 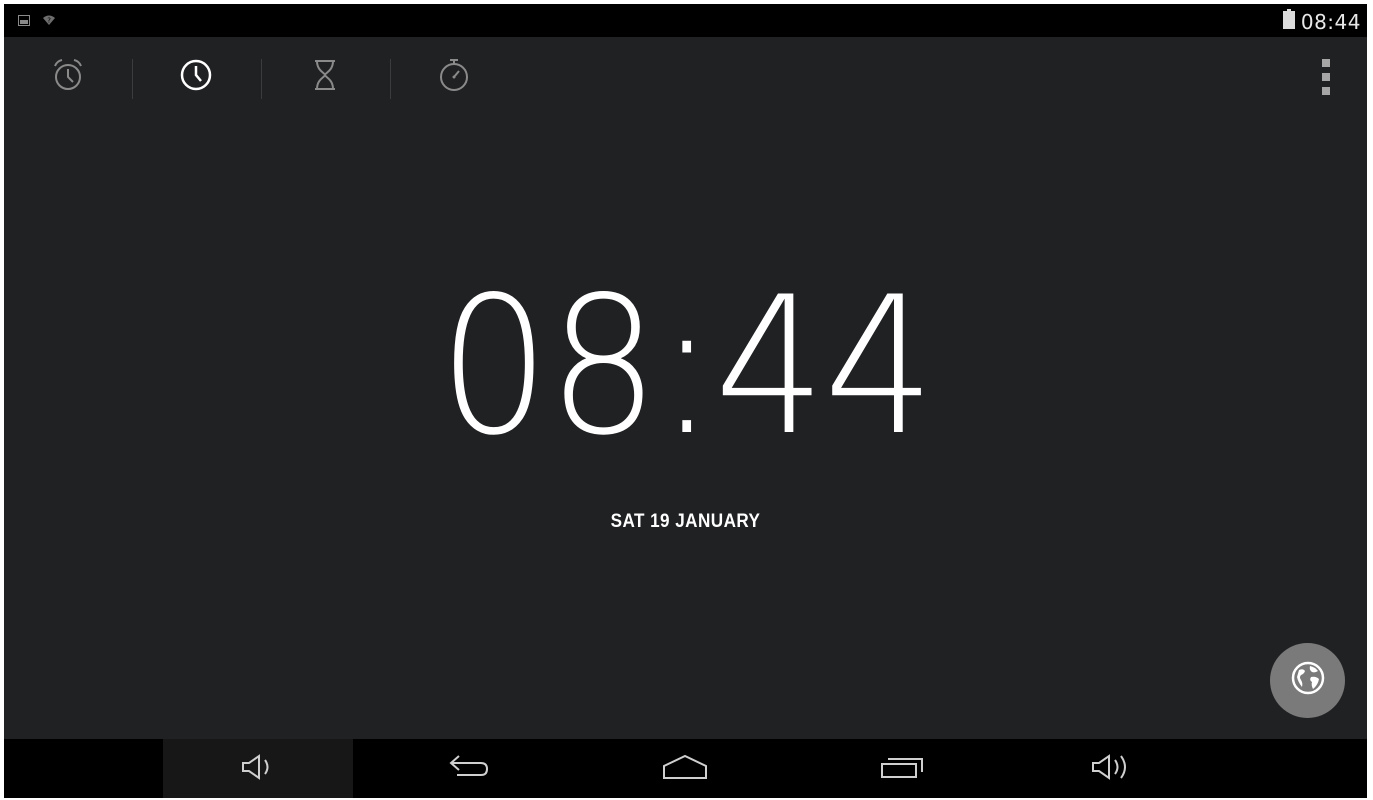 I want to click on wifi-icon: ?, so click(x=49, y=22).